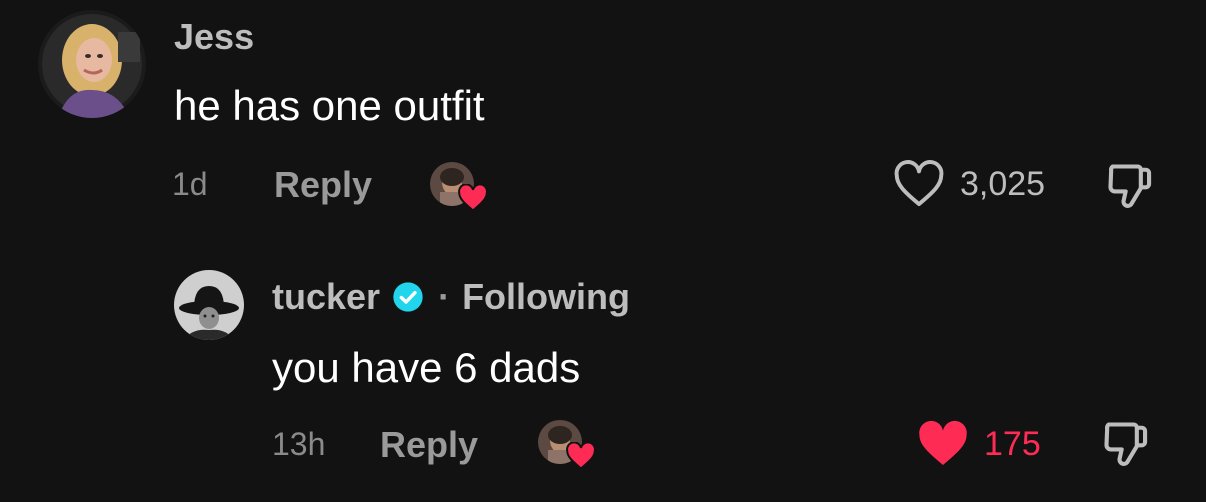 The image size is (1206, 502). Describe the element at coordinates (919, 183) in the screenshot. I see `heart-outline-icon` at that location.